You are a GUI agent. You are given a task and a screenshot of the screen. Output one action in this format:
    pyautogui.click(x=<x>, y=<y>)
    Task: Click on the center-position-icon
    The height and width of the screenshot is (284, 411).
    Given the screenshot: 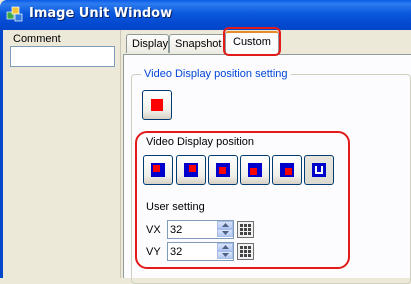 What is the action you would take?
    pyautogui.click(x=223, y=170)
    